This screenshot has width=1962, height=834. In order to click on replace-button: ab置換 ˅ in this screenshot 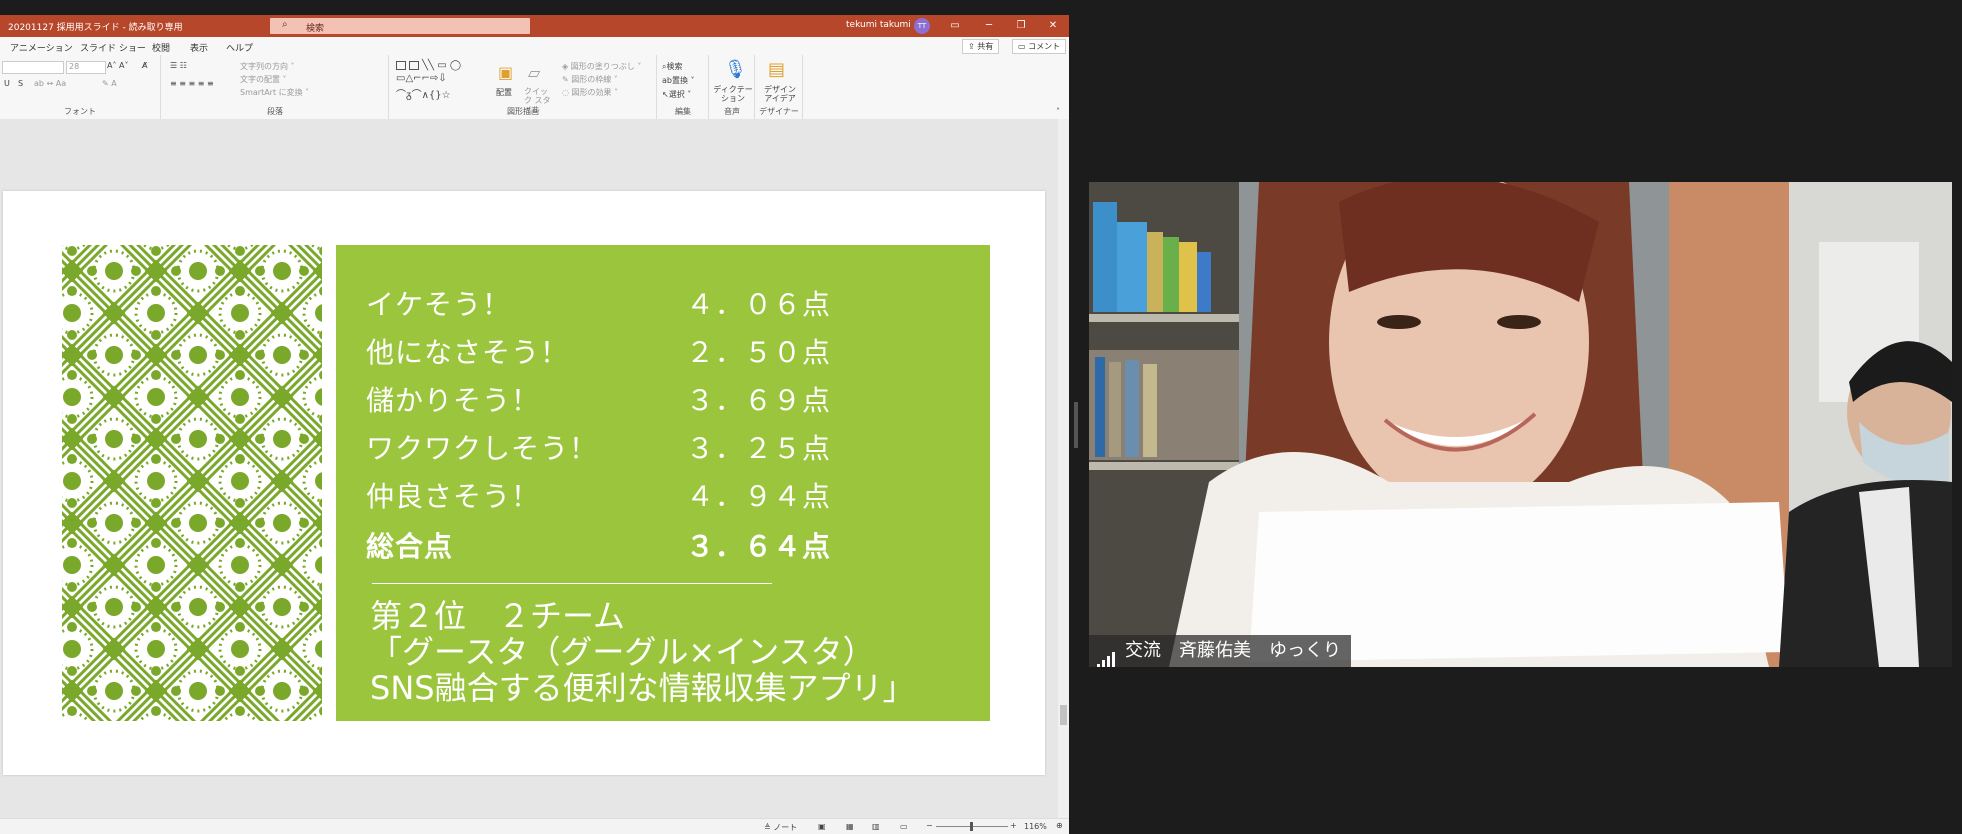, I will do `click(678, 80)`.